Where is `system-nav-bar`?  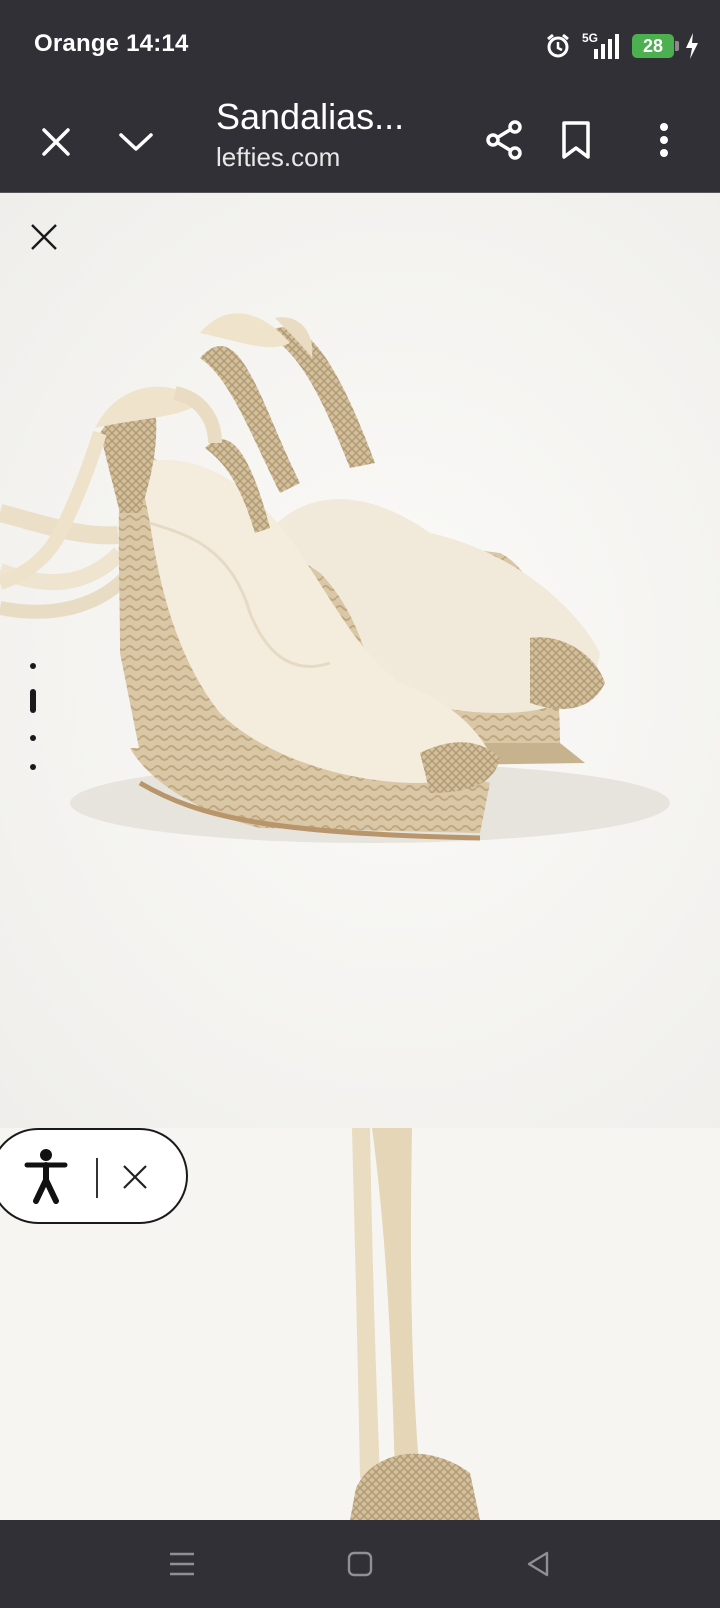
system-nav-bar is located at coordinates (360, 1564).